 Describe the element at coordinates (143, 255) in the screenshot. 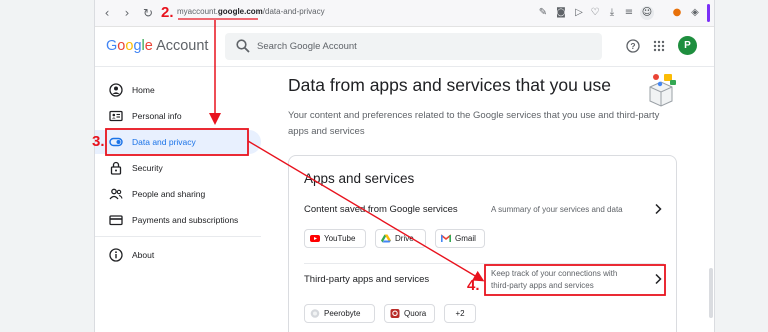

I see `sidebar-item-label: About` at that location.